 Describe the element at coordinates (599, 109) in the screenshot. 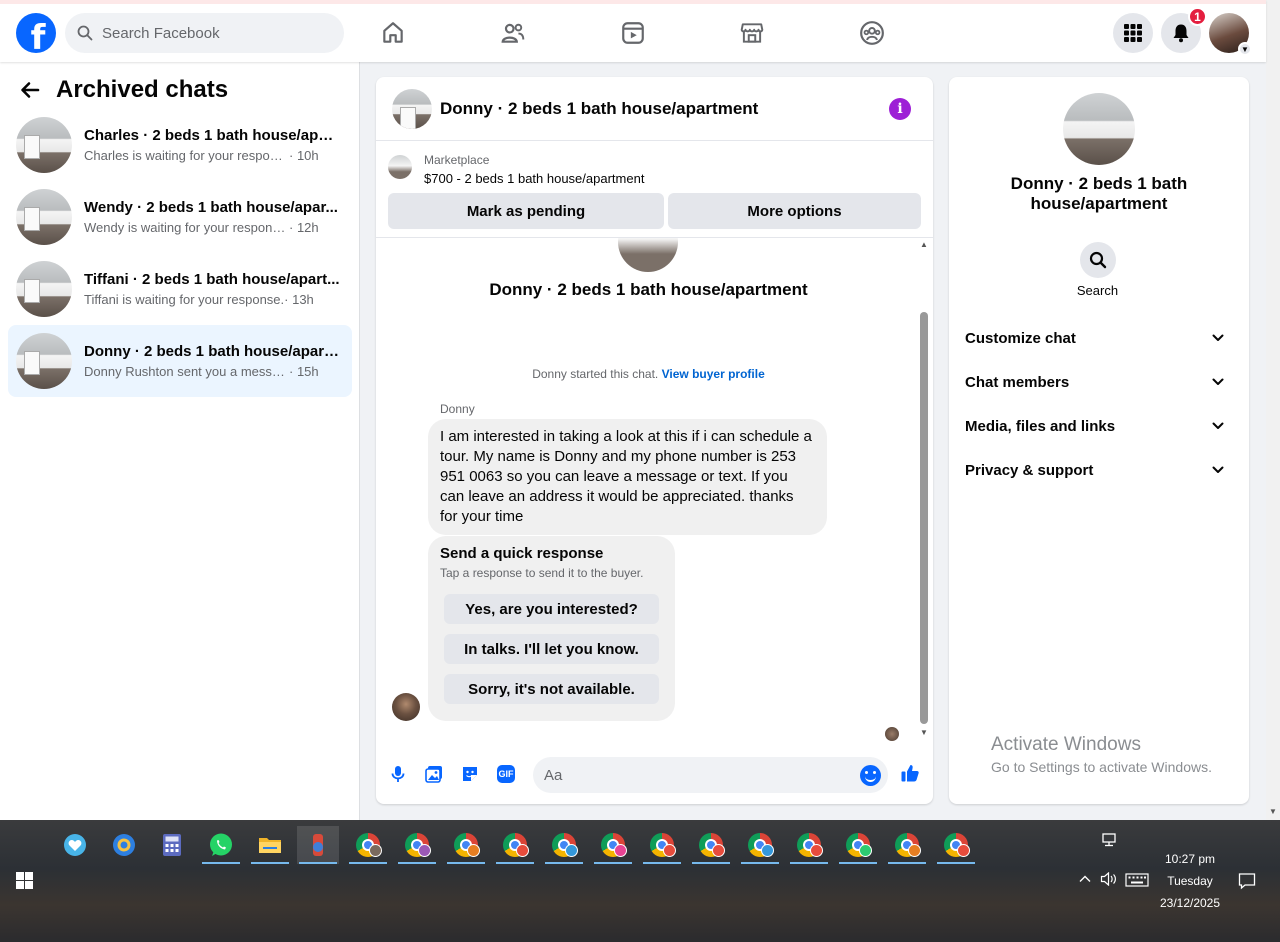

I see `conversation-title: Donny · 2 beds 1 bath house/apartment` at that location.